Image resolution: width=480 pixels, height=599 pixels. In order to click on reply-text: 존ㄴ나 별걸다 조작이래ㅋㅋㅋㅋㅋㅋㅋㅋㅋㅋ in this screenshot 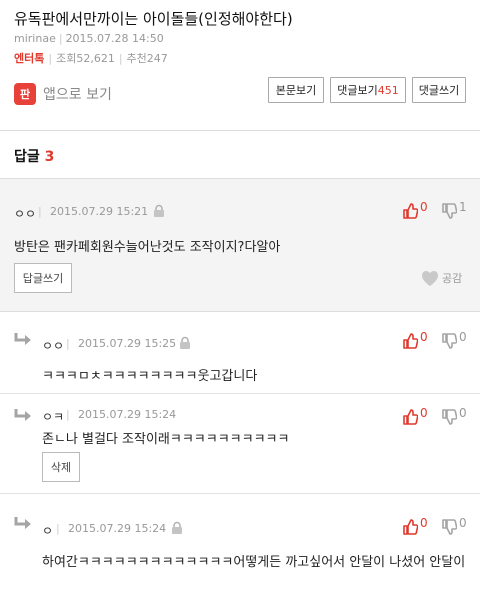, I will do `click(166, 439)`.